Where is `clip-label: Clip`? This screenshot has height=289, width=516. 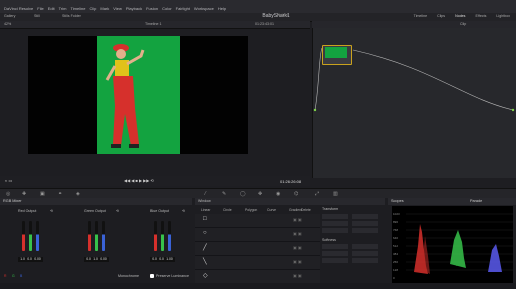
clip-label: Clip is located at coordinates (463, 24).